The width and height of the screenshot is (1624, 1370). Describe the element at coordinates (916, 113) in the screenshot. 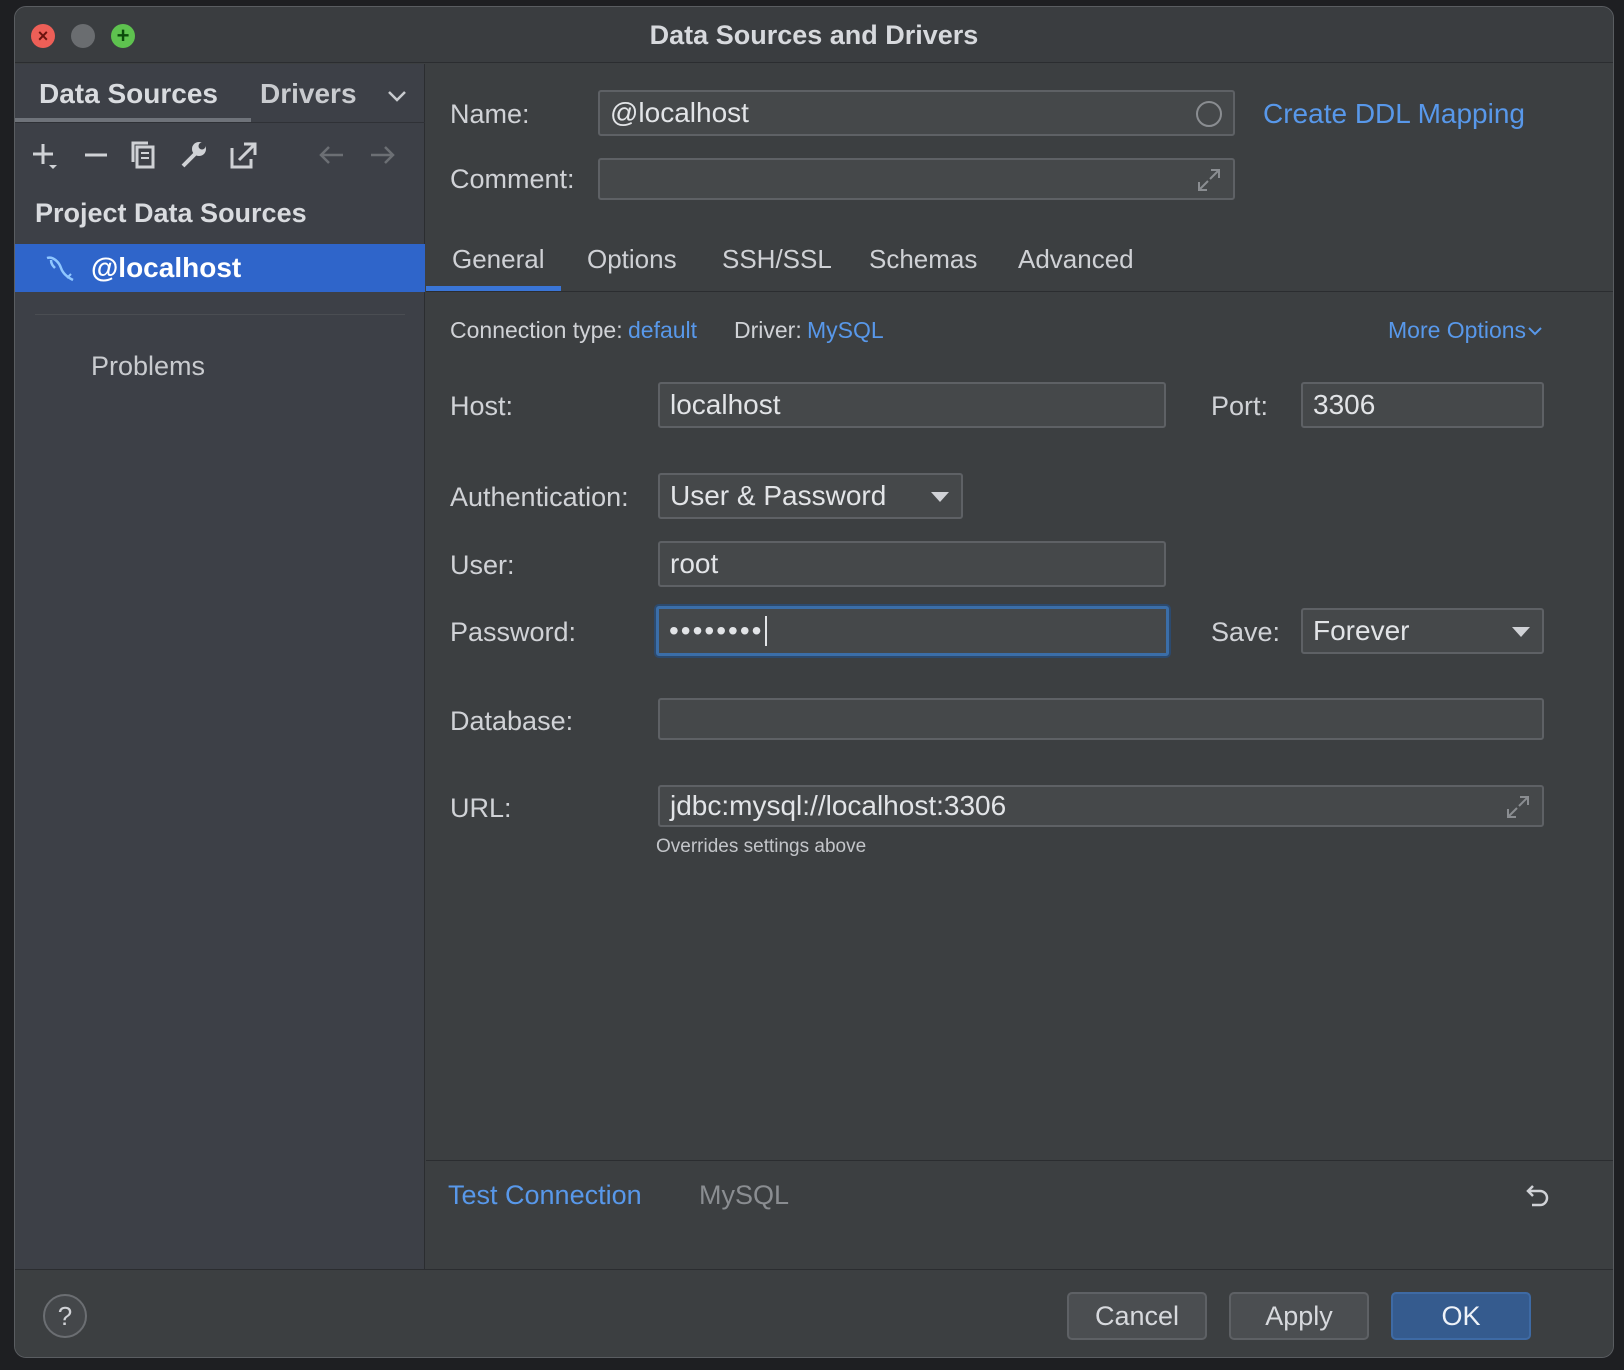

I see `name-field: @localhost` at that location.